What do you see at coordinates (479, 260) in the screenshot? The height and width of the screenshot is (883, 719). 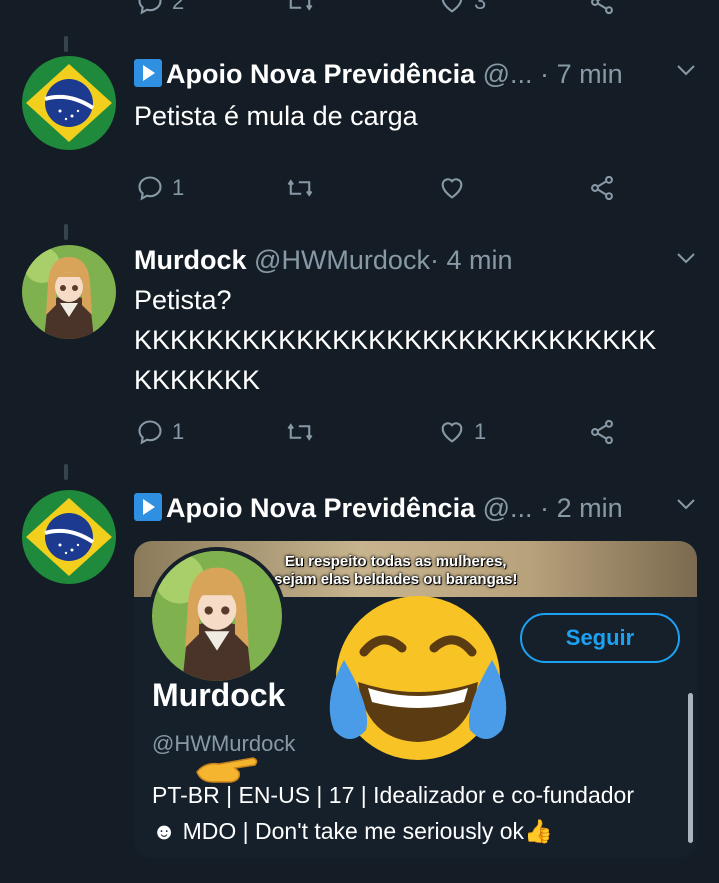 I see `tweet-time: 4 min` at bounding box center [479, 260].